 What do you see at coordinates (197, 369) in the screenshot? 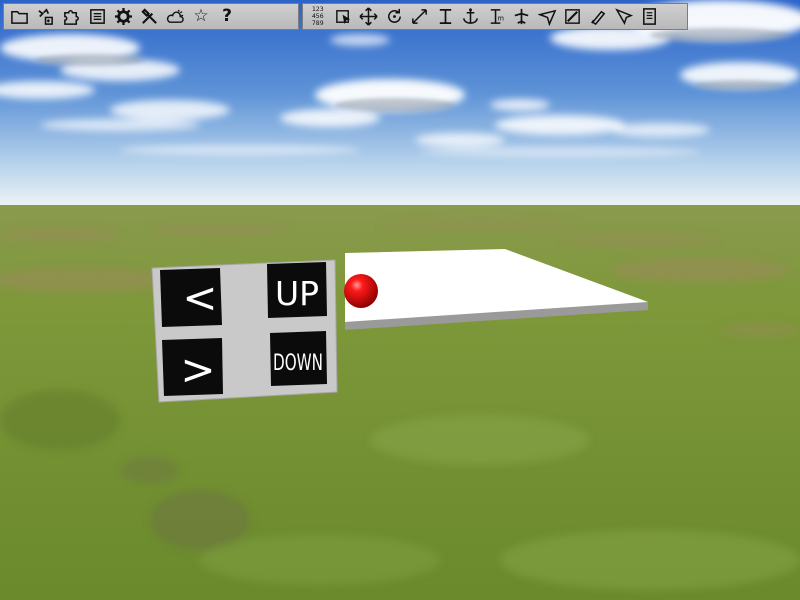
I see `down-arrow-label: >` at bounding box center [197, 369].